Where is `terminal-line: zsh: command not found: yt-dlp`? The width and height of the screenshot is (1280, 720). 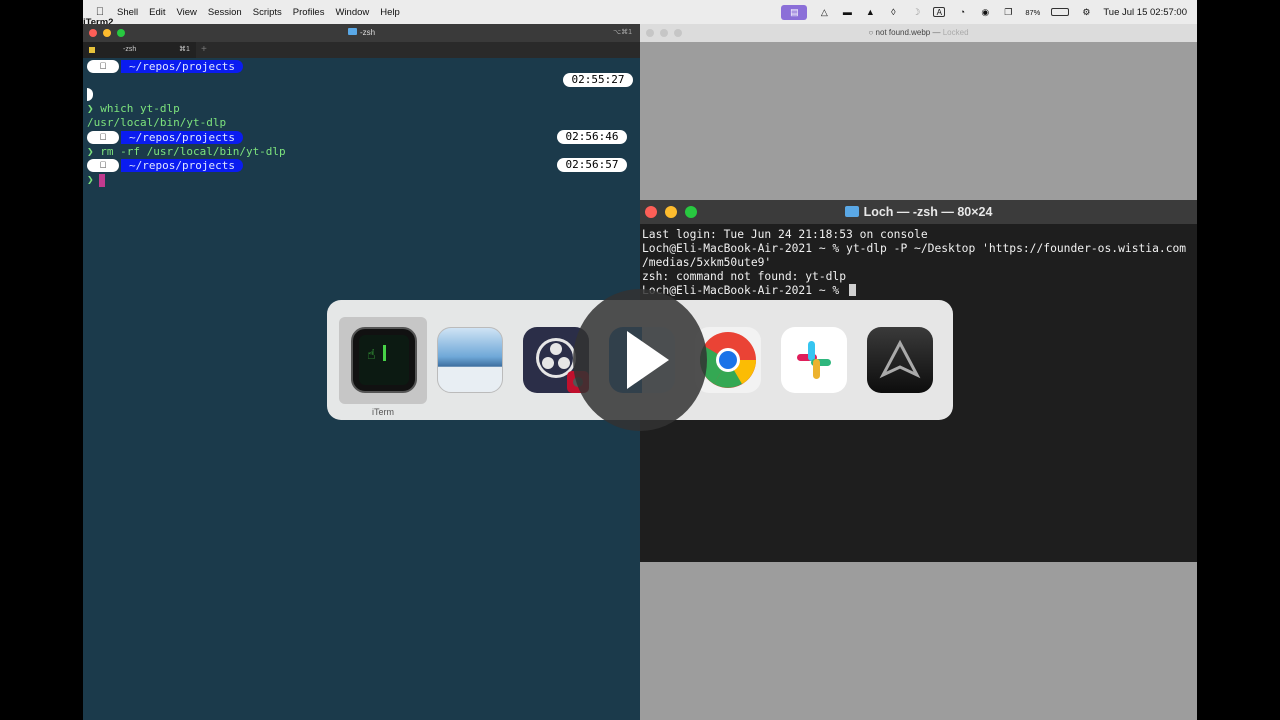
terminal-line: zsh: command not found: yt-dlp is located at coordinates (744, 276).